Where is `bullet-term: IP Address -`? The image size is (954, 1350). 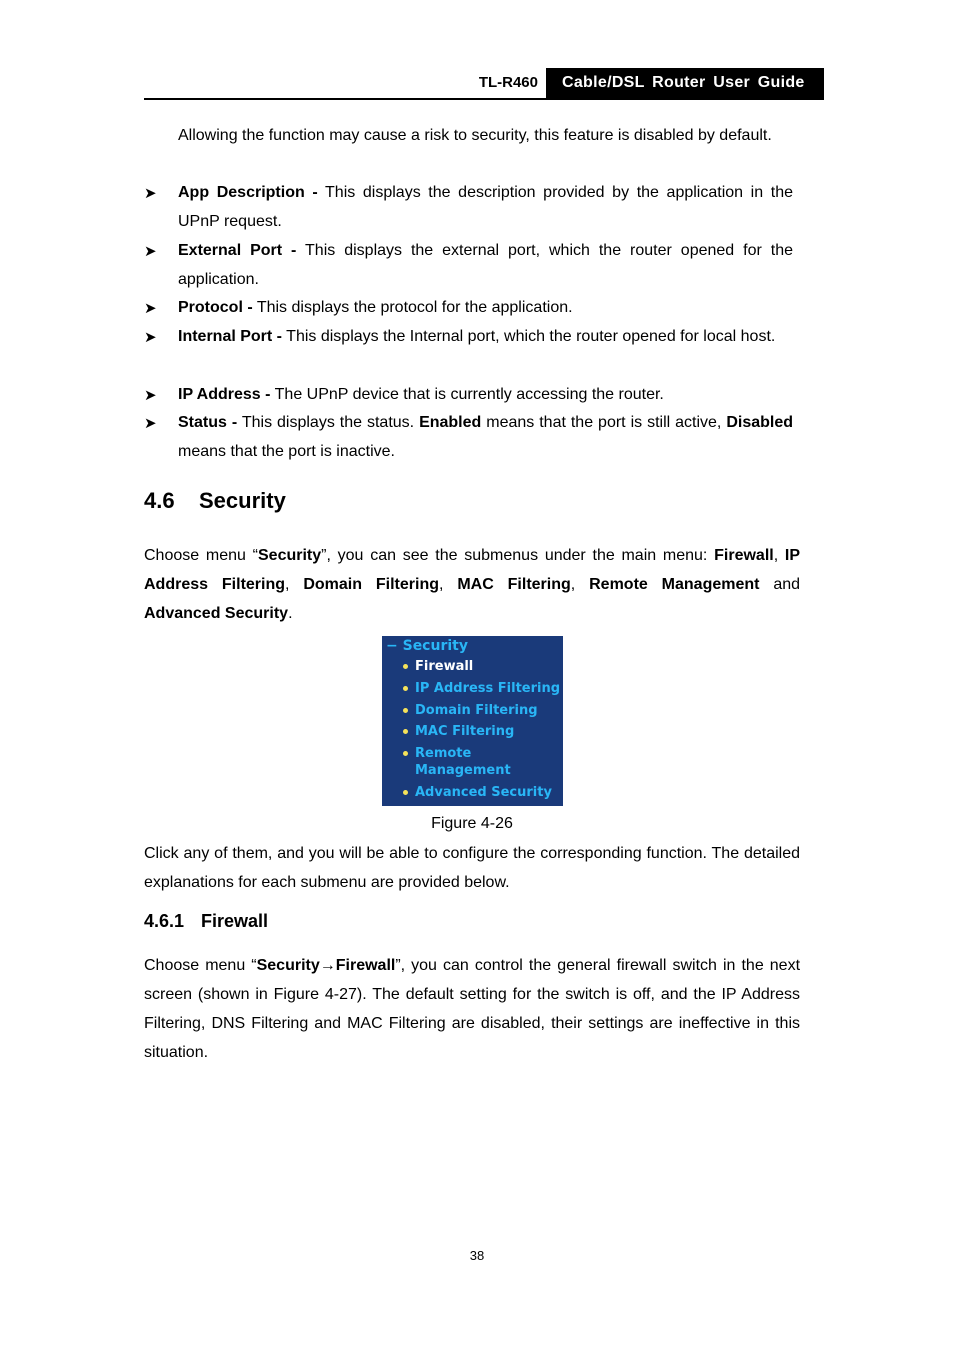
bullet-term: IP Address - is located at coordinates (224, 394).